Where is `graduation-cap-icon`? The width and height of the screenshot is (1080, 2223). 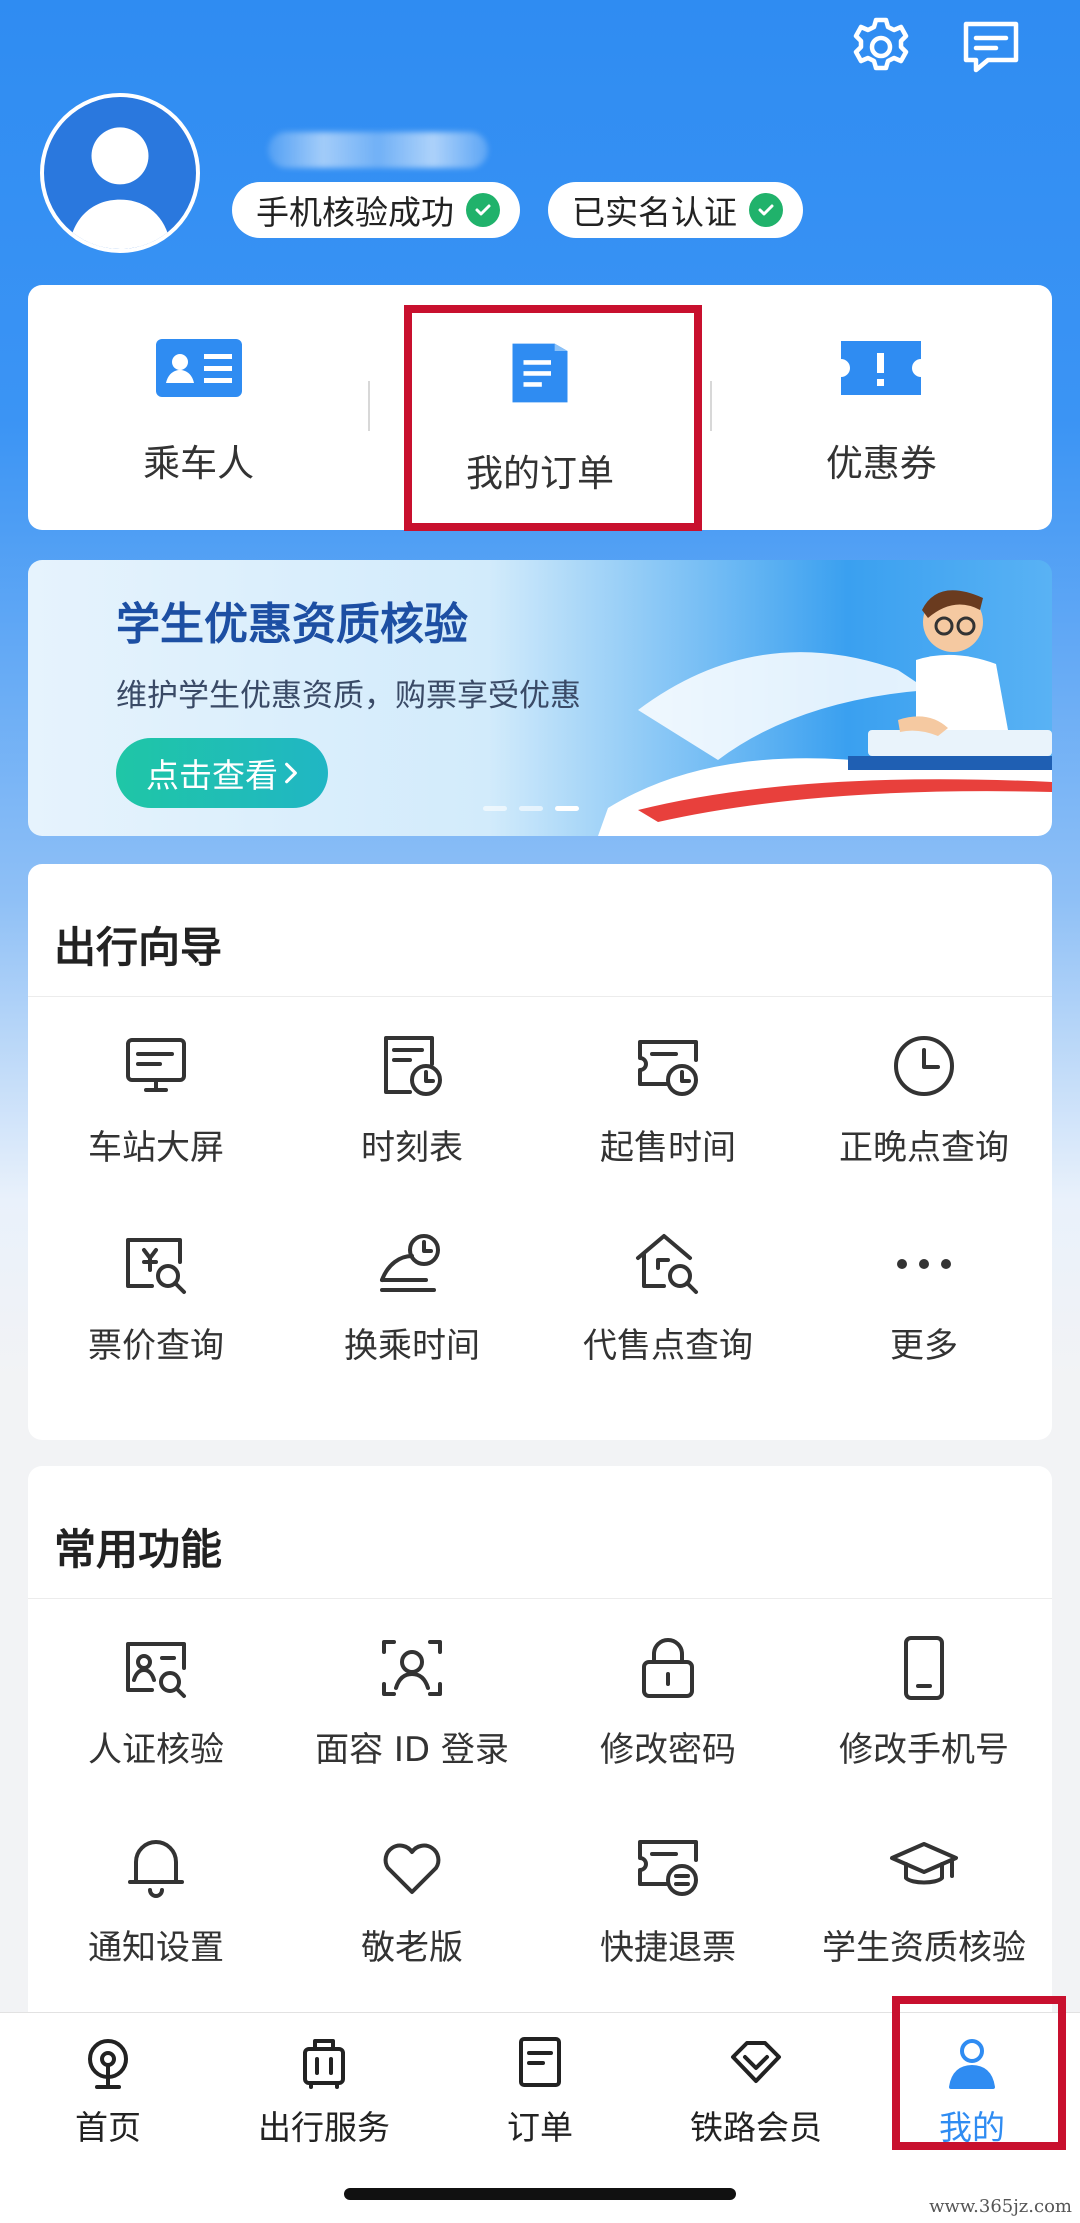 graduation-cap-icon is located at coordinates (924, 1863).